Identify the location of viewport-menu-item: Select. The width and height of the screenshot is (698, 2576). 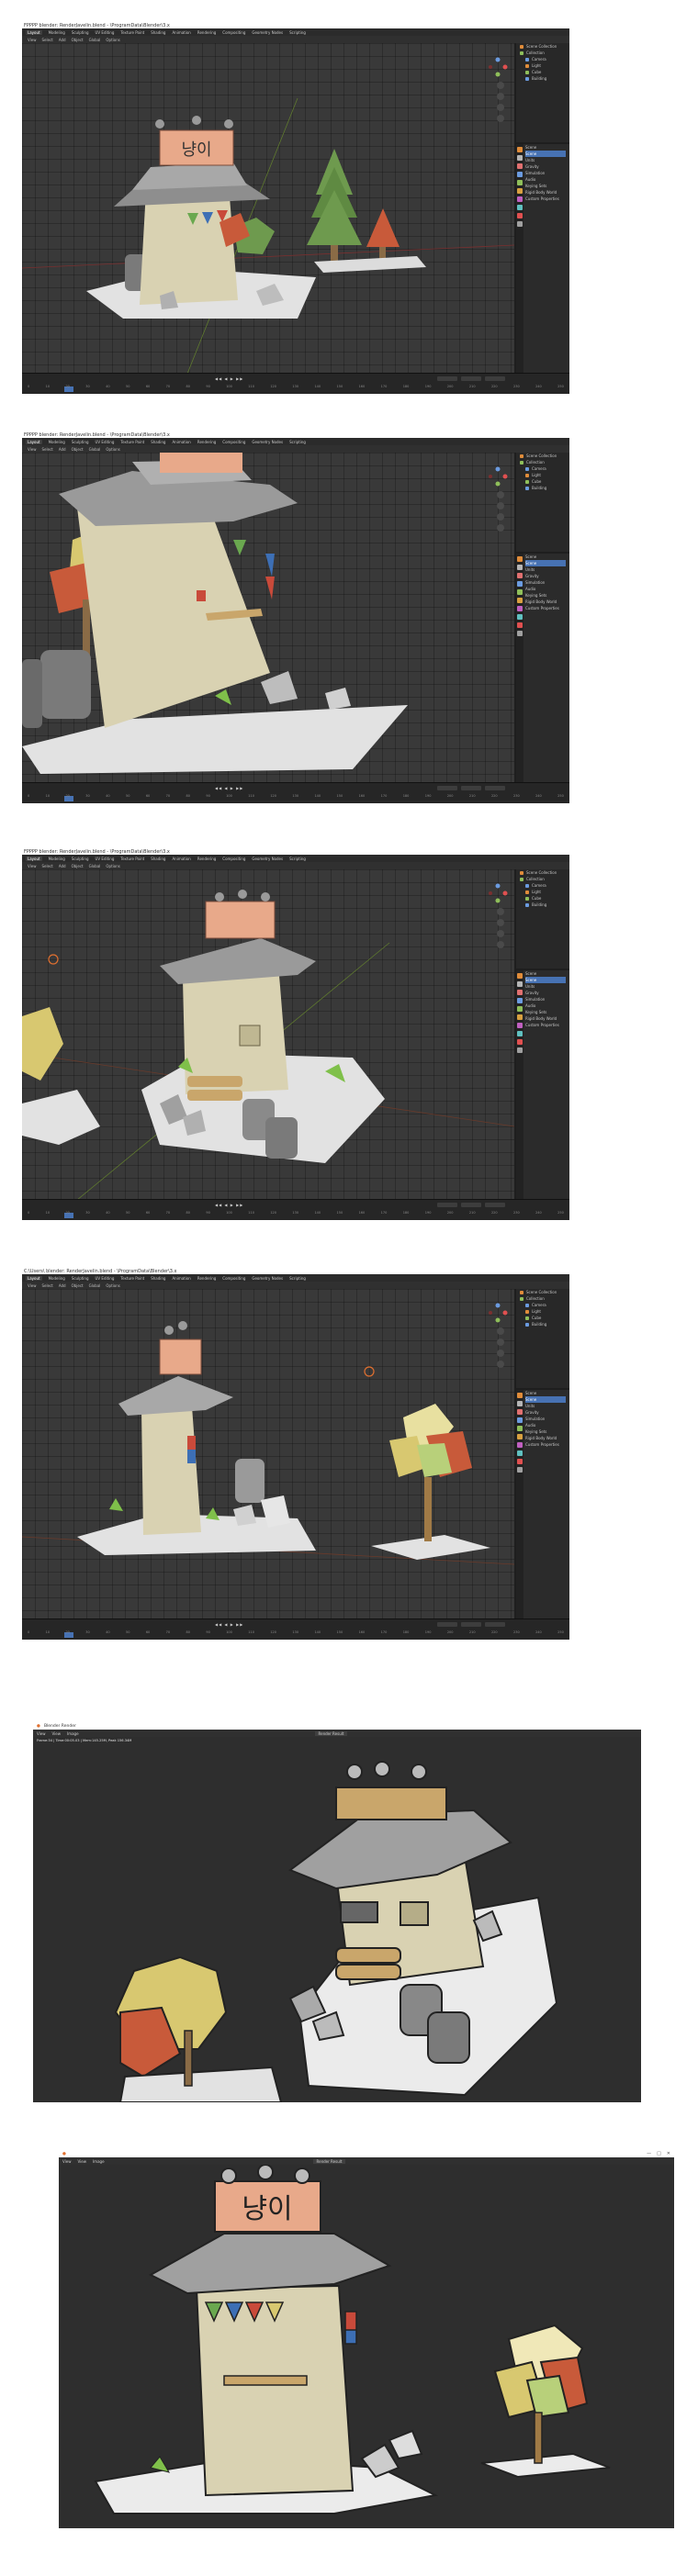
(47, 449).